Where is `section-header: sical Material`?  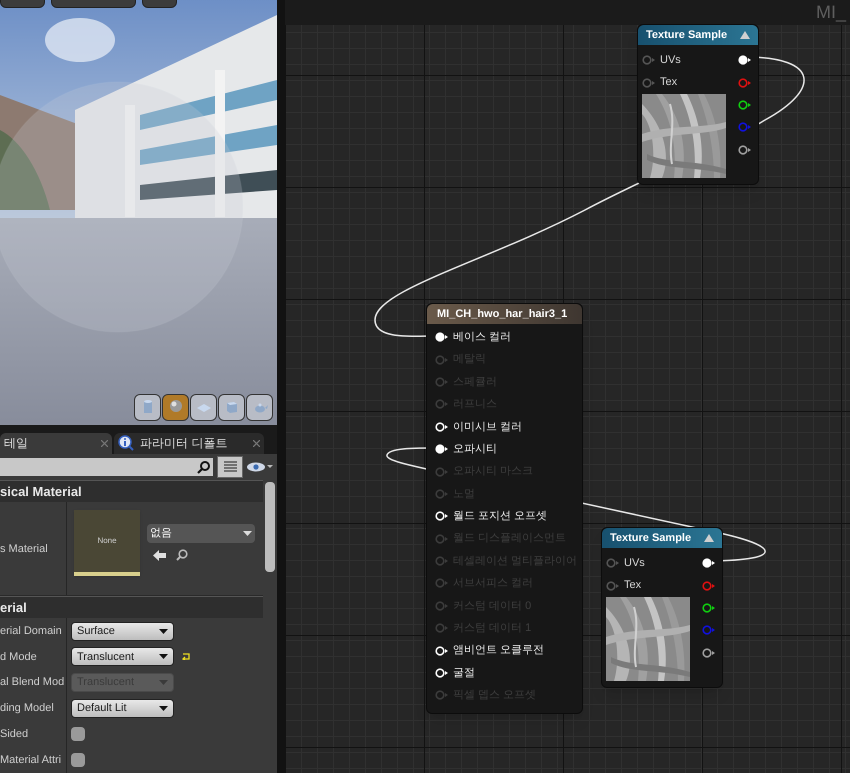
section-header: sical Material is located at coordinates (131, 491).